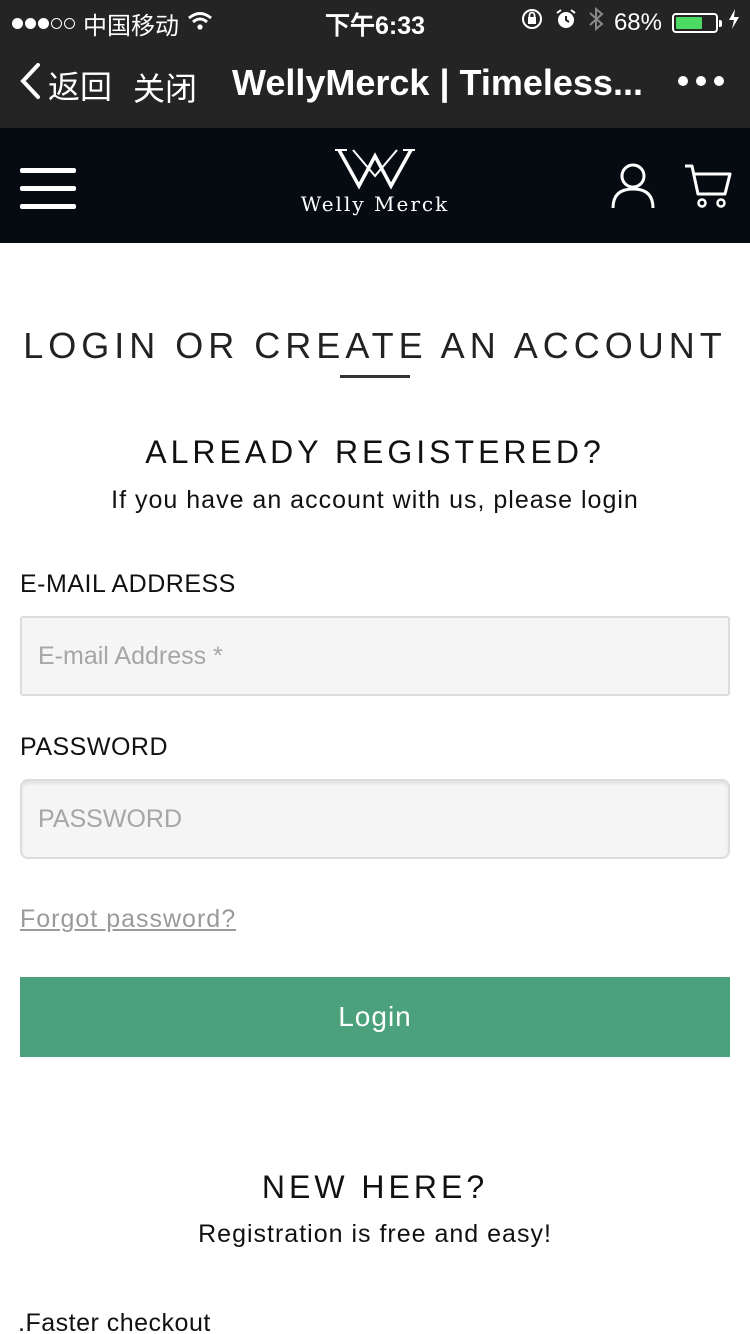 The image size is (750, 1334). What do you see at coordinates (30, 85) in the screenshot?
I see `chevron-left-icon` at bounding box center [30, 85].